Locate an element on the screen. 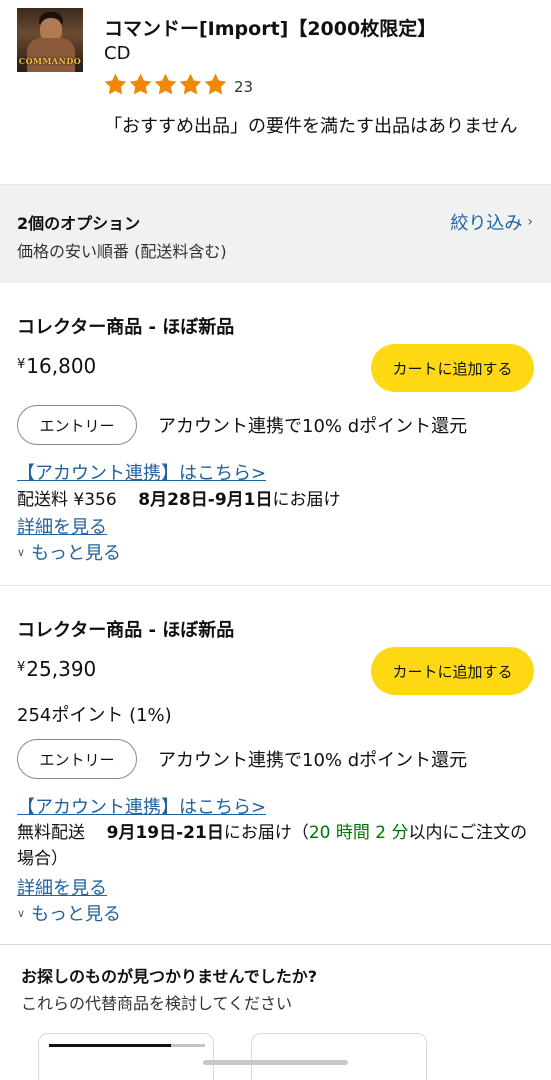 The height and width of the screenshot is (1080, 551). order-countdown: 20 時間 2 分 is located at coordinates (358, 833).